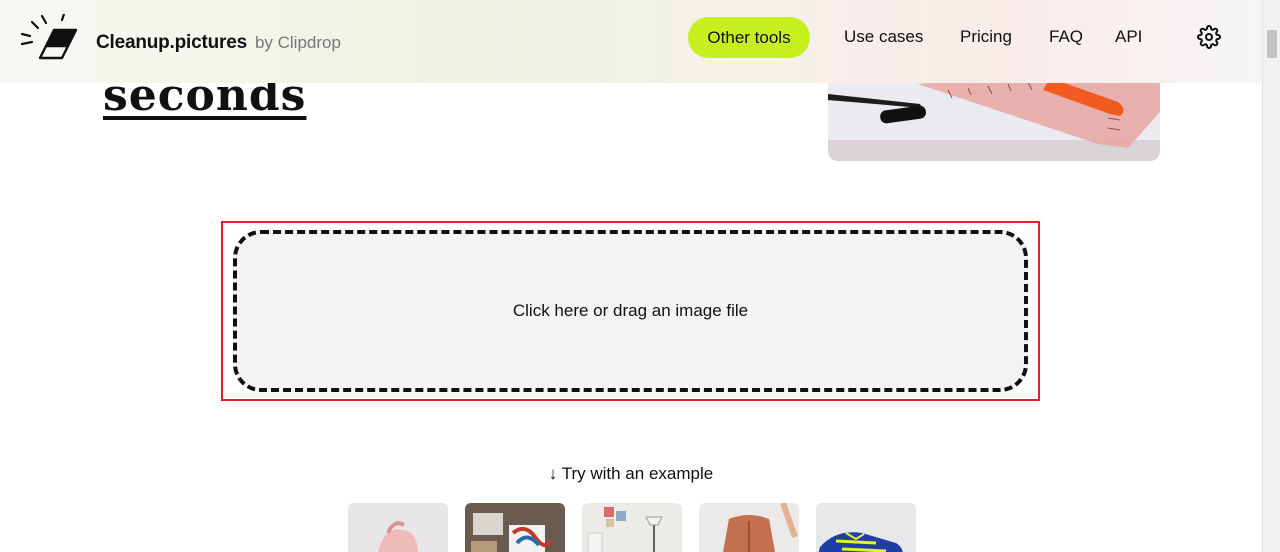  I want to click on gear-icon, so click(1209, 37).